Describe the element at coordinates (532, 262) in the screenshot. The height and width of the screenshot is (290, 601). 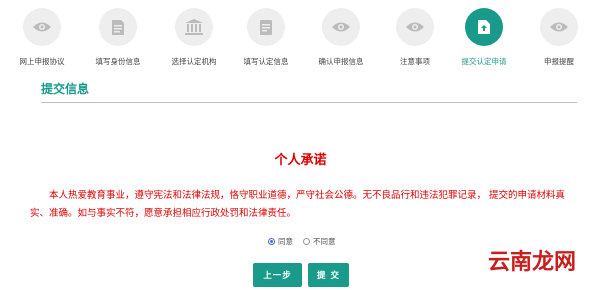
I see `watermark-logo: 云南龙网` at that location.